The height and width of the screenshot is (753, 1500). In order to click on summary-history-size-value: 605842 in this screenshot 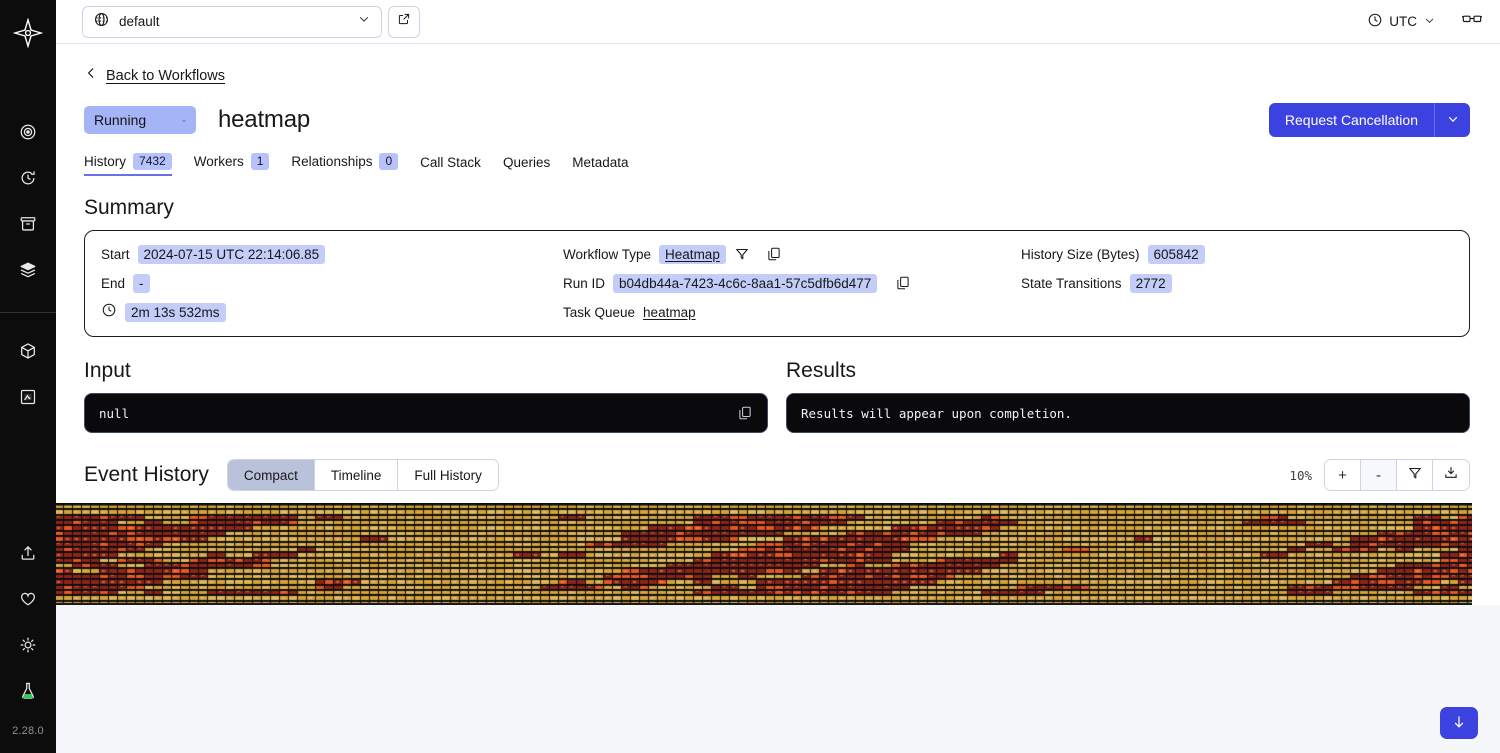, I will do `click(1176, 254)`.